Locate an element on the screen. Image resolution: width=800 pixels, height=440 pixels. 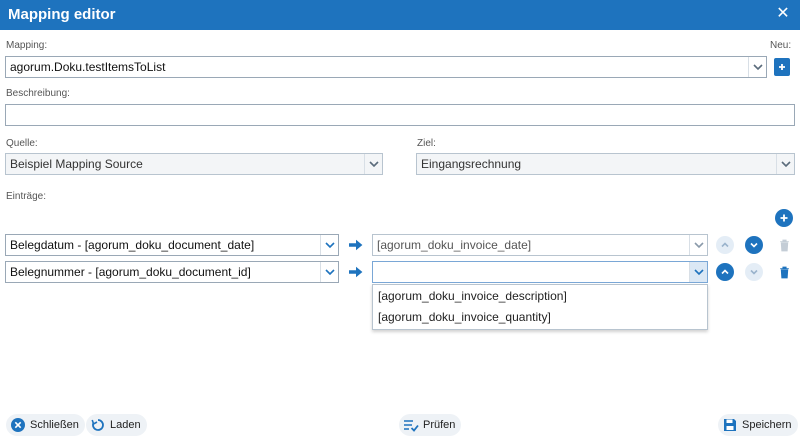
save-button: Speichern is located at coordinates (758, 425).